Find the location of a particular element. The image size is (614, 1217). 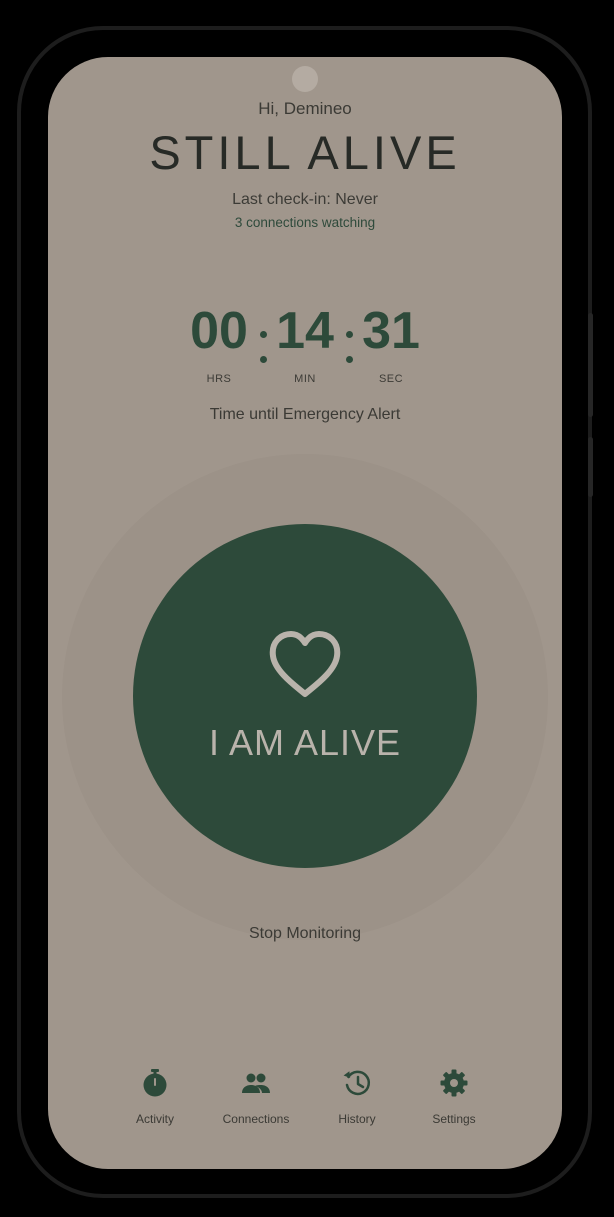

greeting-text: Hi, Demineo is located at coordinates (305, 108).